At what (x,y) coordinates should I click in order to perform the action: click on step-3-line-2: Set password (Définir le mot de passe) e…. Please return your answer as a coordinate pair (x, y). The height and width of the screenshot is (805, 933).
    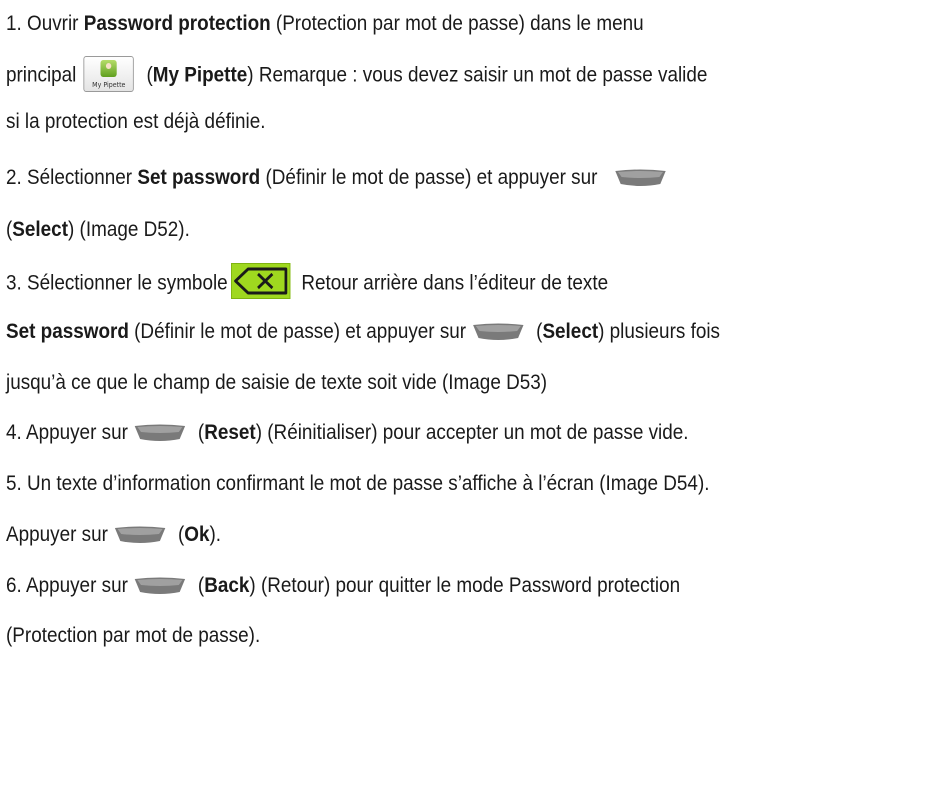
    Looking at the image, I should click on (363, 331).